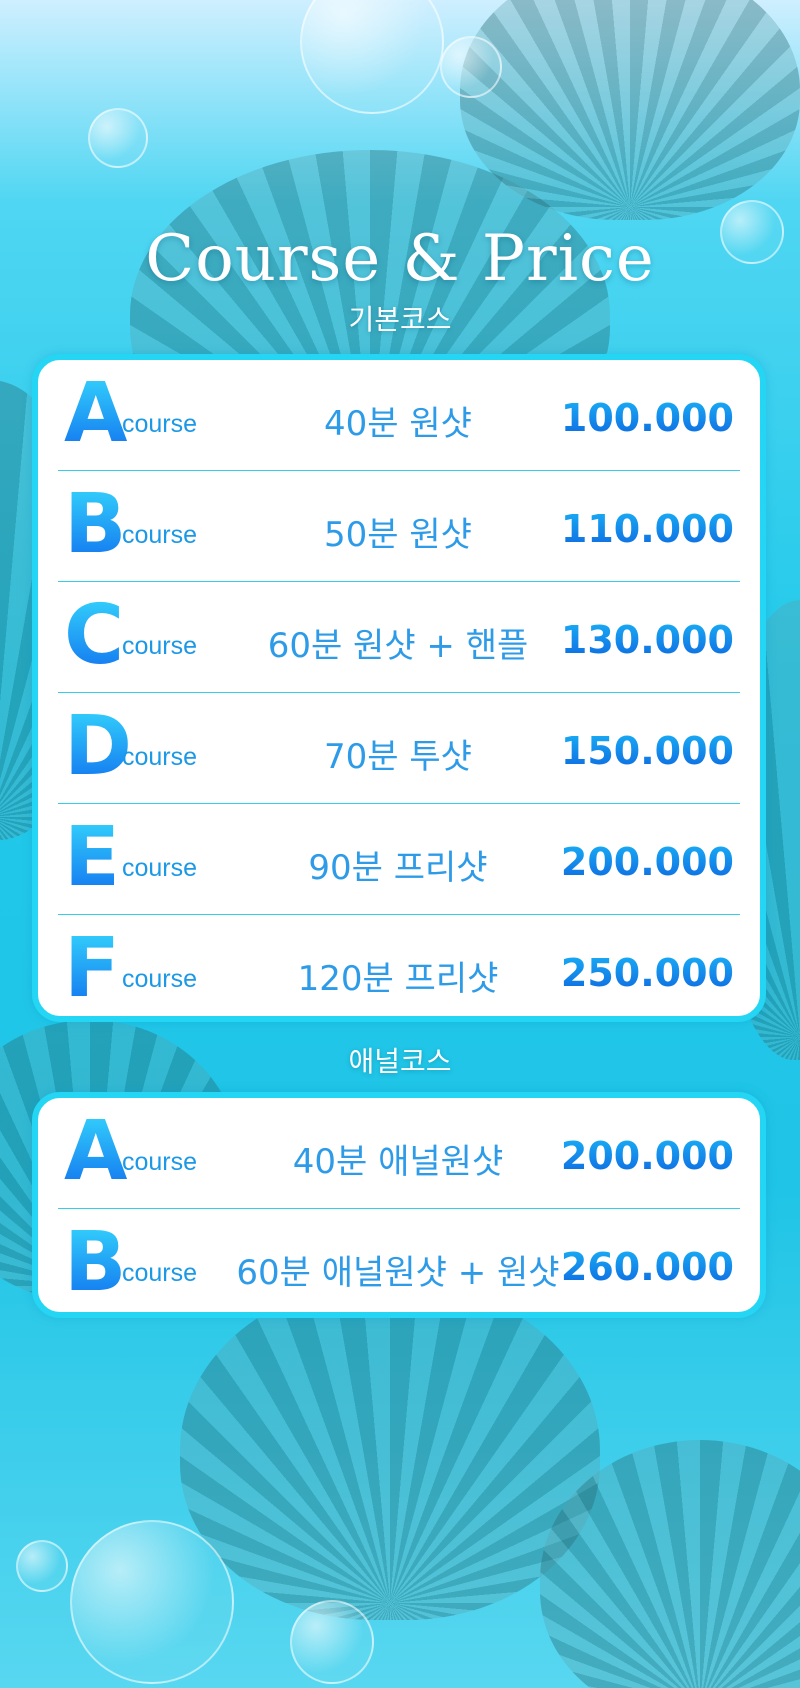 Image resolution: width=800 pixels, height=1688 pixels. I want to click on course-description: 120분 프리샷, so click(398, 979).